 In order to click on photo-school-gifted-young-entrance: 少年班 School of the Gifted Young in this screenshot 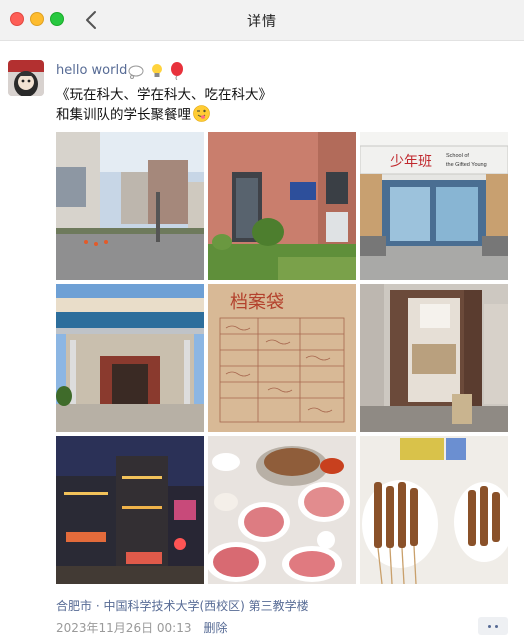, I will do `click(434, 206)`.